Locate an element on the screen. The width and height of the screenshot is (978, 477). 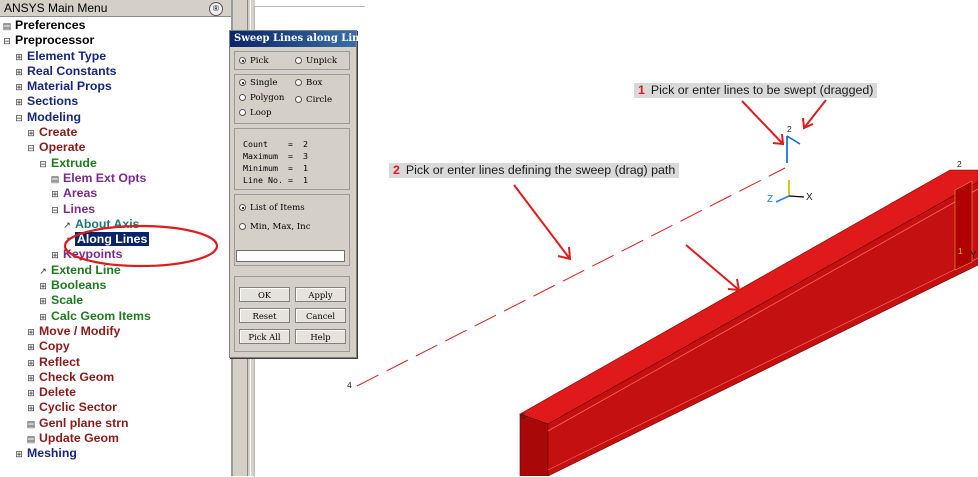
menu-item-scale: ⊞ Scale is located at coordinates (115, 300).